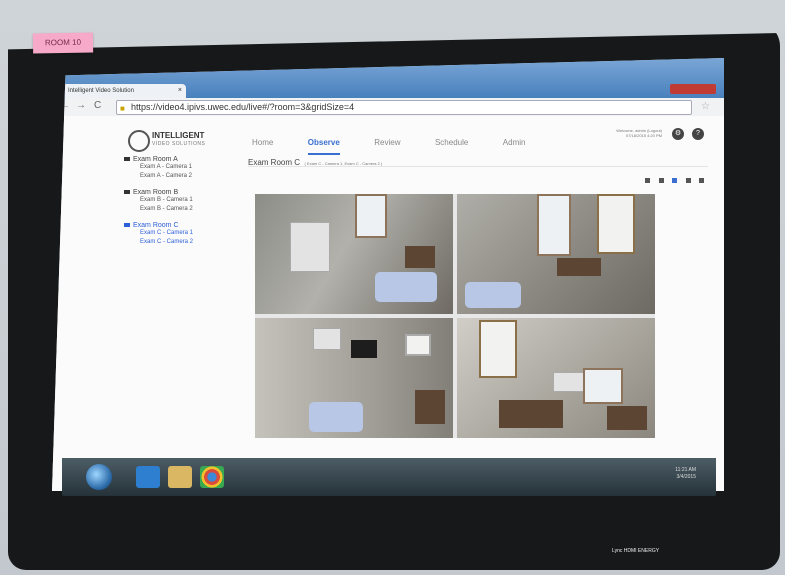 Image resolution: width=785 pixels, height=575 pixels. What do you see at coordinates (698, 134) in the screenshot?
I see `help-icon: ?` at bounding box center [698, 134].